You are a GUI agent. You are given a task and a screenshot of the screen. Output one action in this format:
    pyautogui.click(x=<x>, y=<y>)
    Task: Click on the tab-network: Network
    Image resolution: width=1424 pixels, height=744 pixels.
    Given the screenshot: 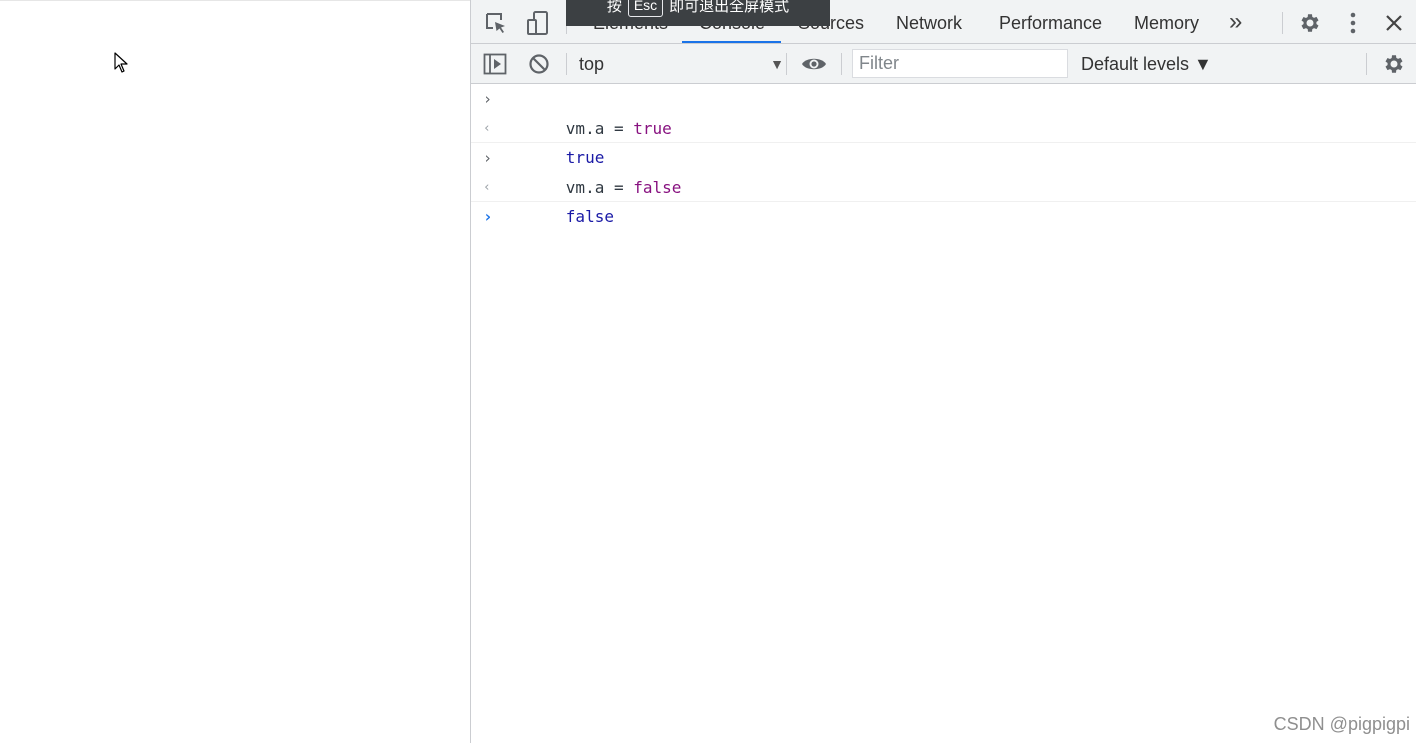 What is the action you would take?
    pyautogui.click(x=929, y=21)
    